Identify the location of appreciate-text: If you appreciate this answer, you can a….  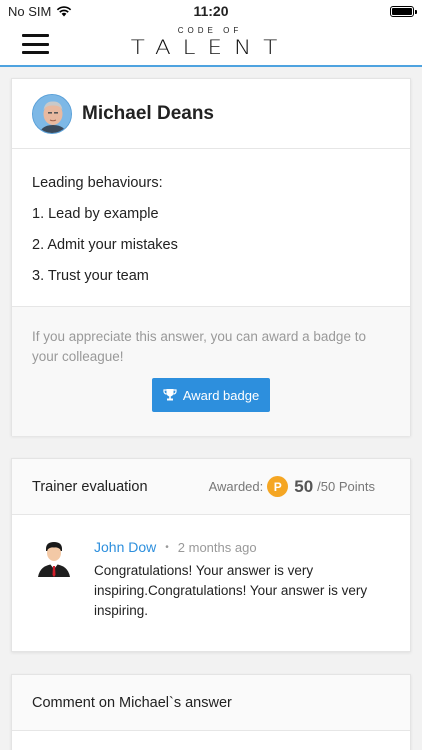
(199, 346).